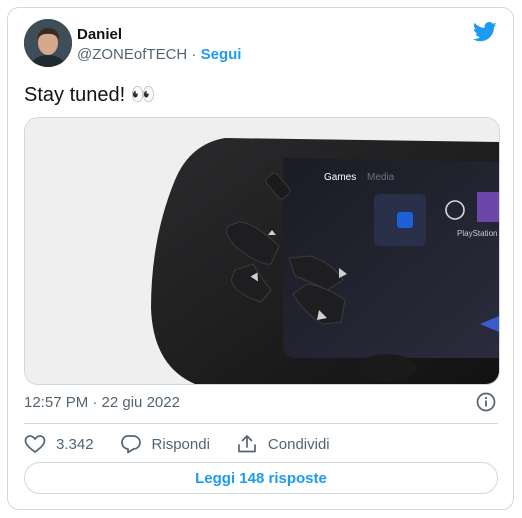 The height and width of the screenshot is (518, 522). Describe the element at coordinates (35, 444) in the screenshot. I see `heart-icon` at that location.